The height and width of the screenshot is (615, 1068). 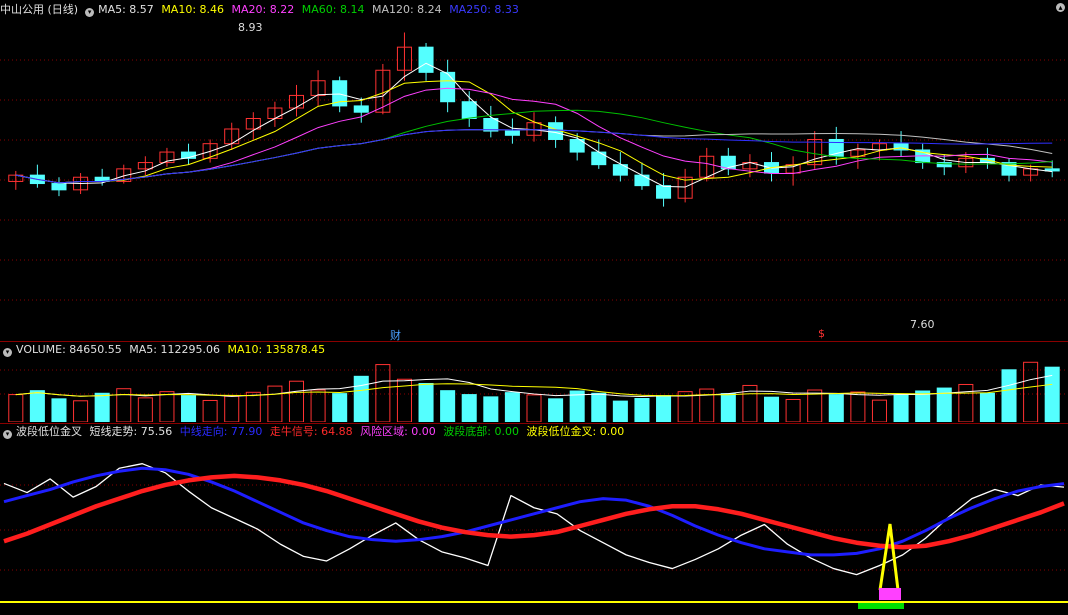 What do you see at coordinates (39, 9) in the screenshot?
I see `stock-title: 中山公用 (日线)` at bounding box center [39, 9].